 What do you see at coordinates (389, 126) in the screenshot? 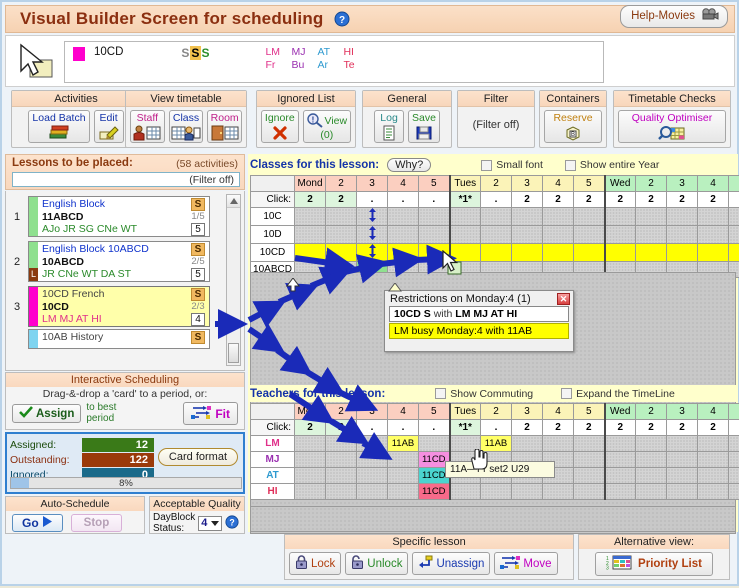
I see `log-button: Log` at bounding box center [389, 126].